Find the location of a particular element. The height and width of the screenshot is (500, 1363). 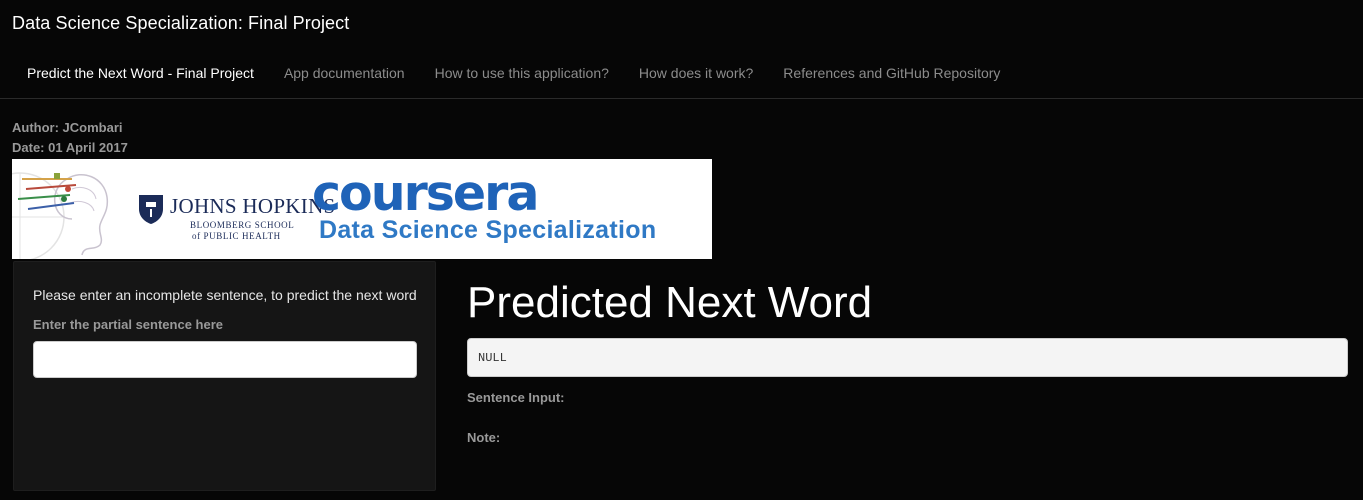

partial-sentence-input is located at coordinates (225, 359).